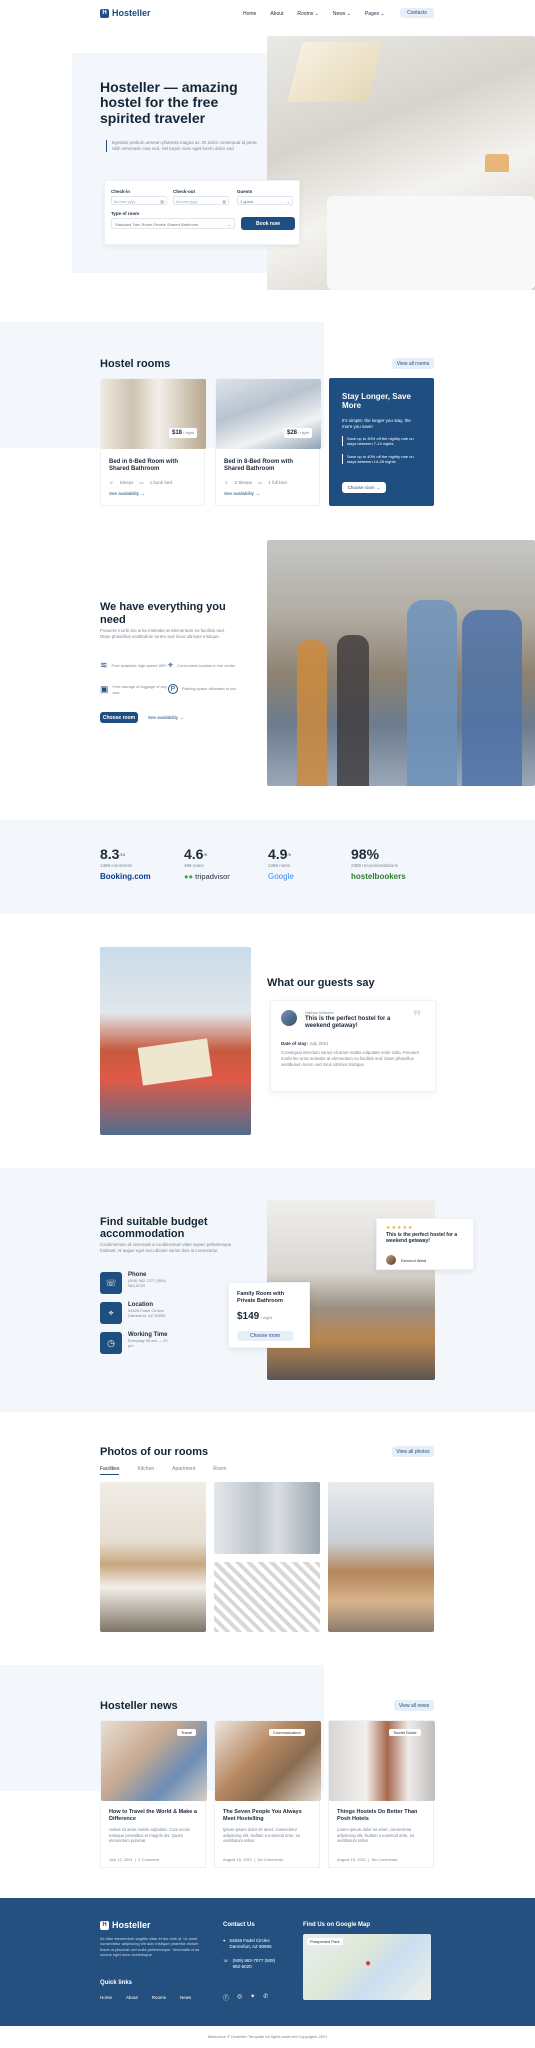  What do you see at coordinates (110, 1470) in the screenshot?
I see `tab-facilities: Facilities` at bounding box center [110, 1470].